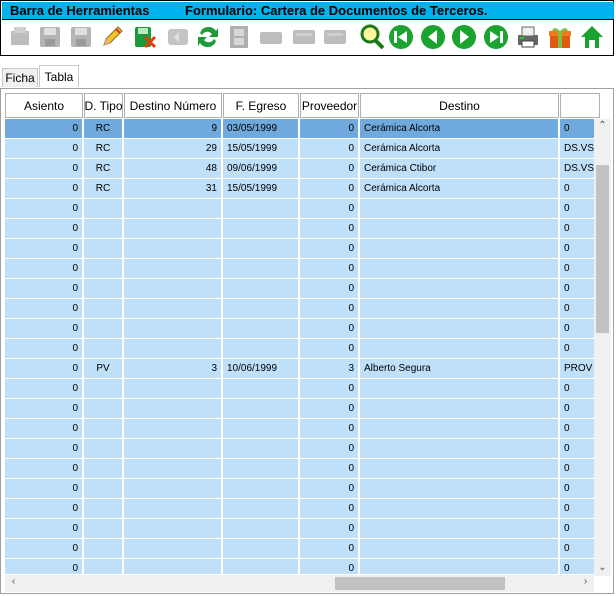 This screenshot has width=616, height=596. What do you see at coordinates (580, 105) in the screenshot?
I see `column-header` at bounding box center [580, 105].